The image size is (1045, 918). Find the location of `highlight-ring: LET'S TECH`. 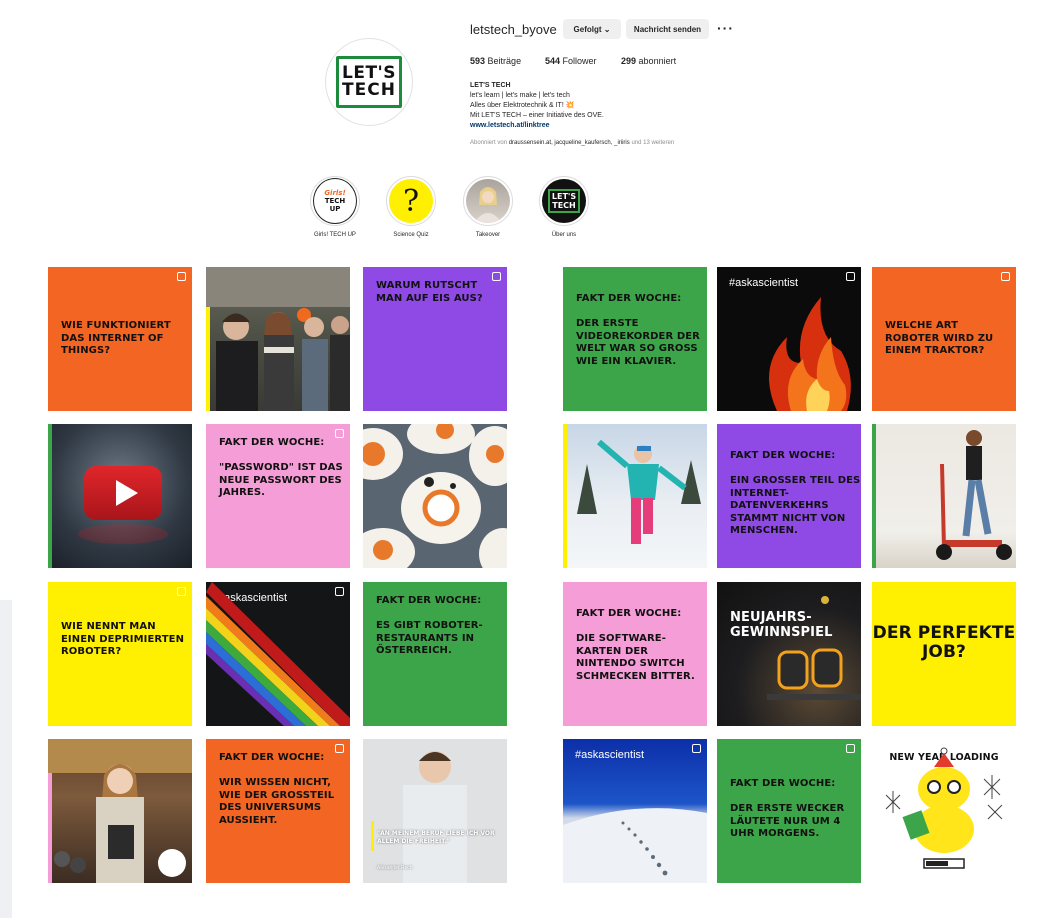

highlight-ring: LET'S TECH is located at coordinates (564, 201).